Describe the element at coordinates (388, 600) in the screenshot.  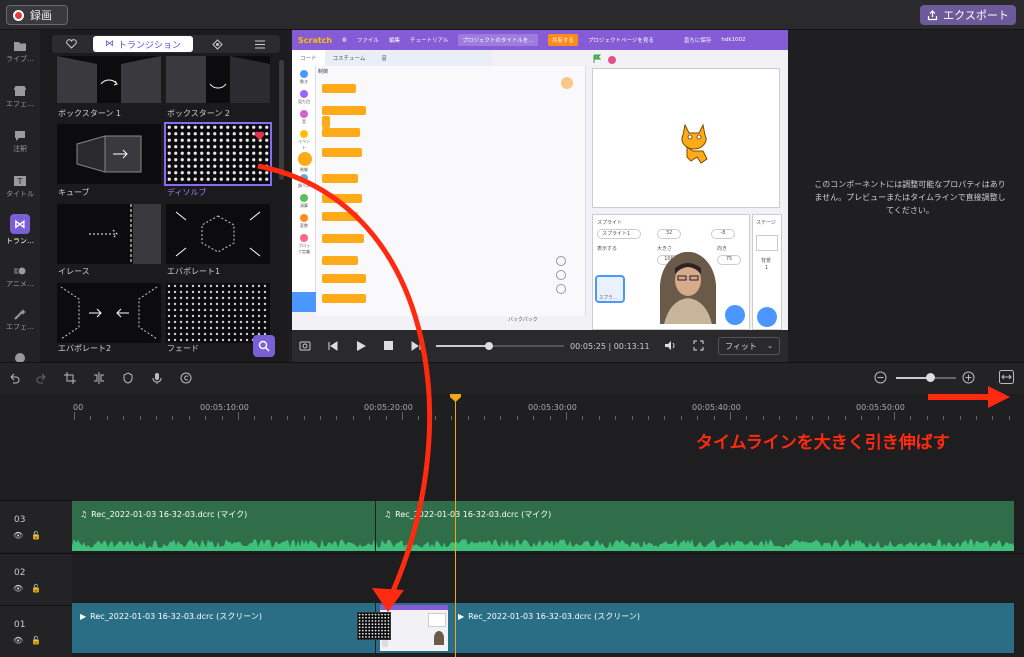
I see `drag-arrowhead` at that location.